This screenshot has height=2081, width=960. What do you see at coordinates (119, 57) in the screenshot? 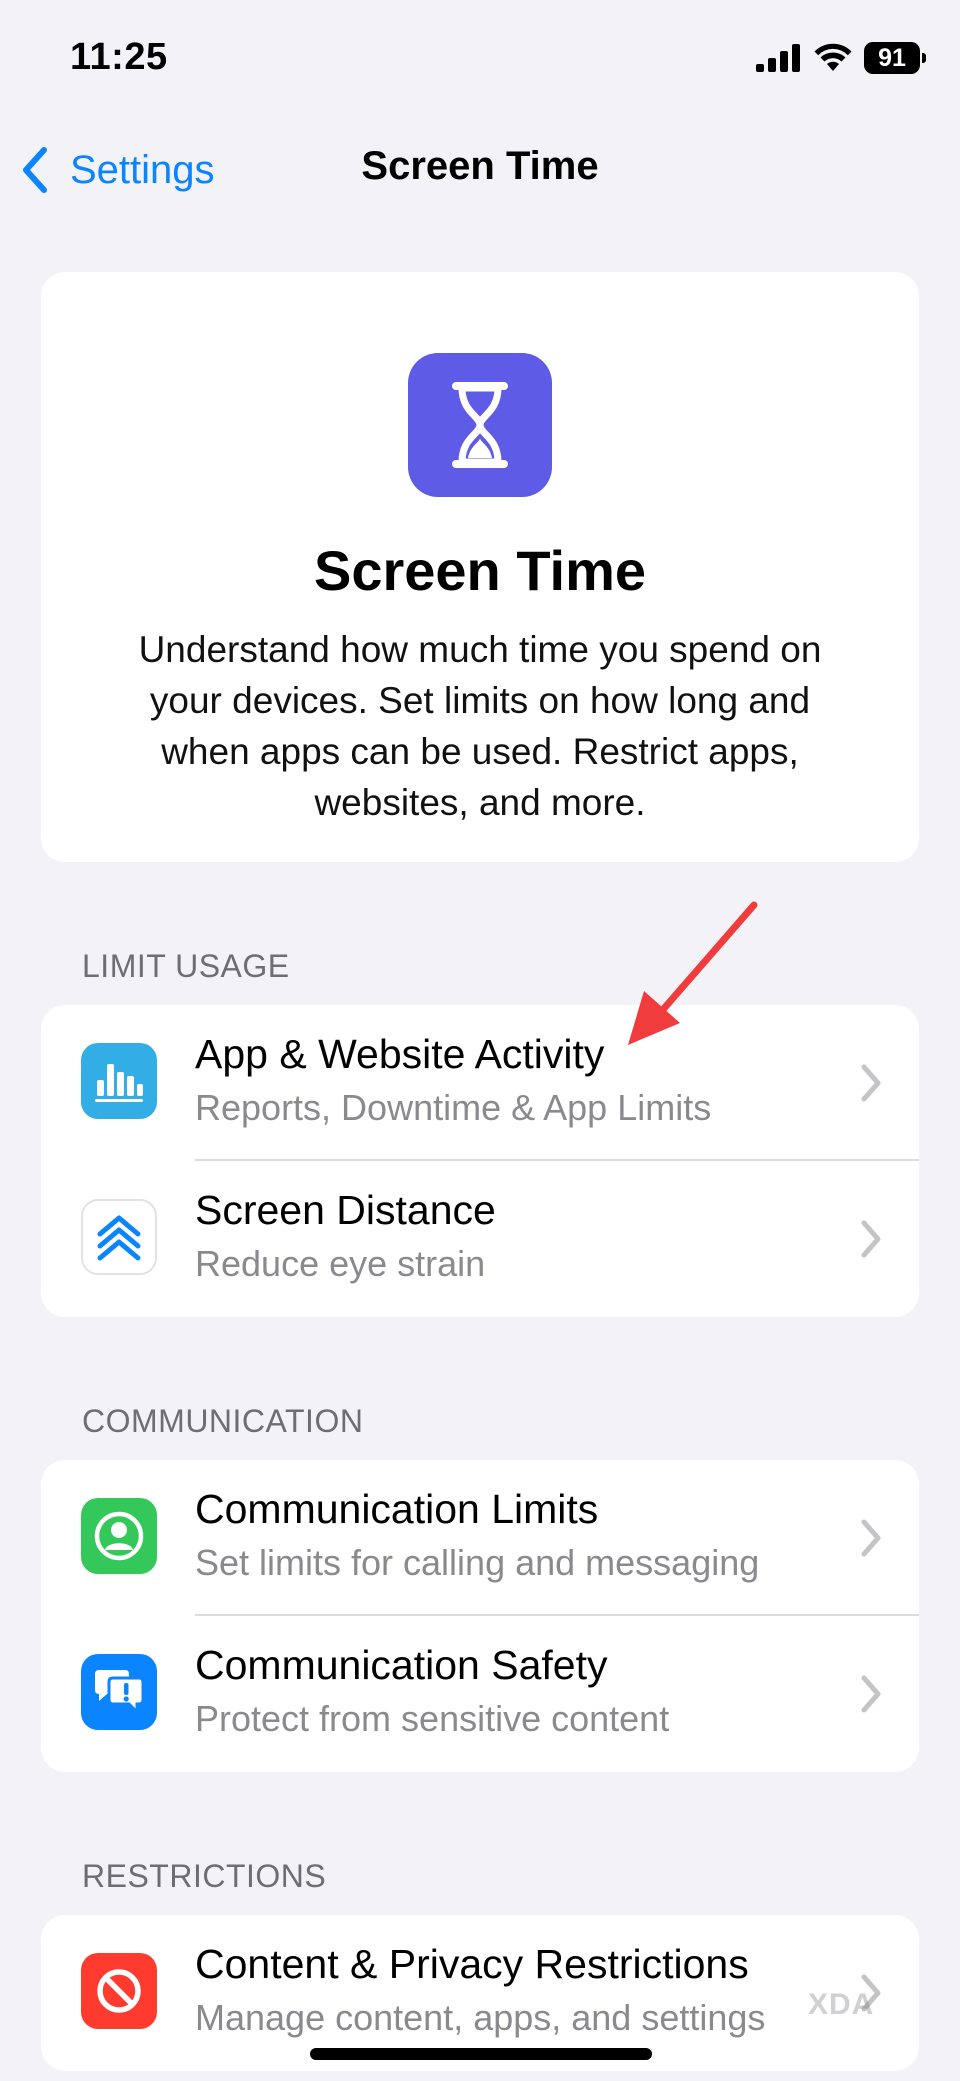
I see `status-time: 11:25` at bounding box center [119, 57].